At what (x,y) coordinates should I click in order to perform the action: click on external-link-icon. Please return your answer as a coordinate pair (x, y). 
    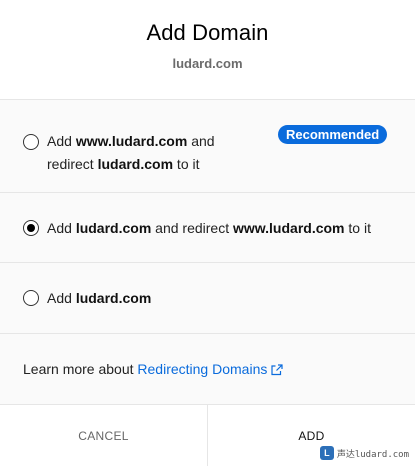
    Looking at the image, I should click on (277, 371).